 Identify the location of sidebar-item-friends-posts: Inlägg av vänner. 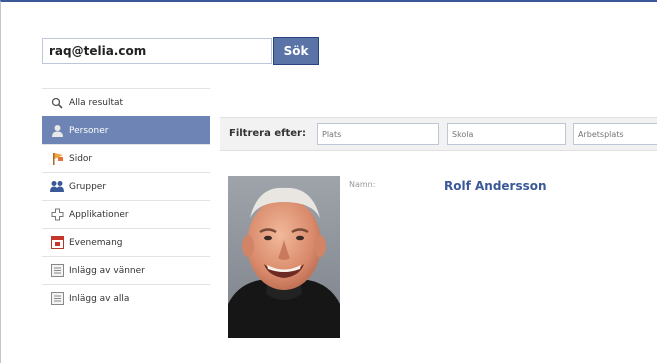
(126, 270).